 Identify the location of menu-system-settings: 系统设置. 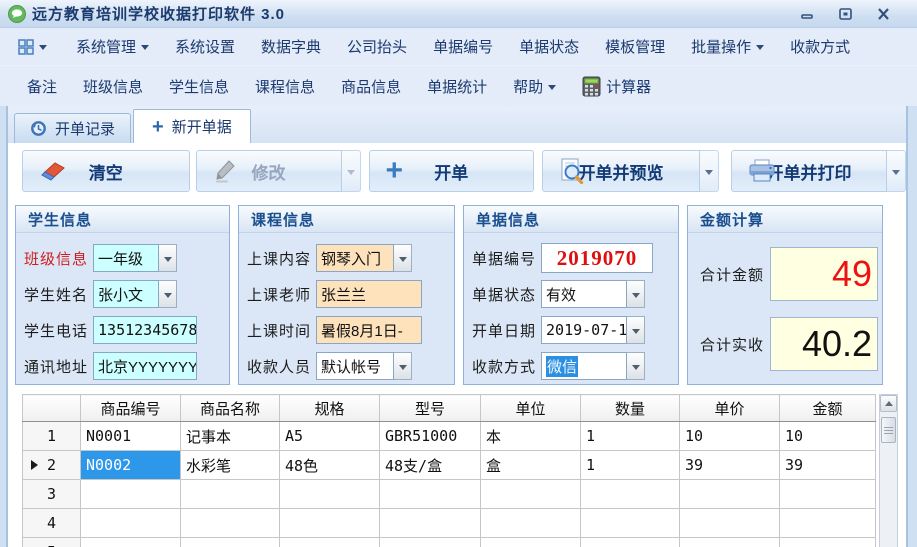
(205, 46).